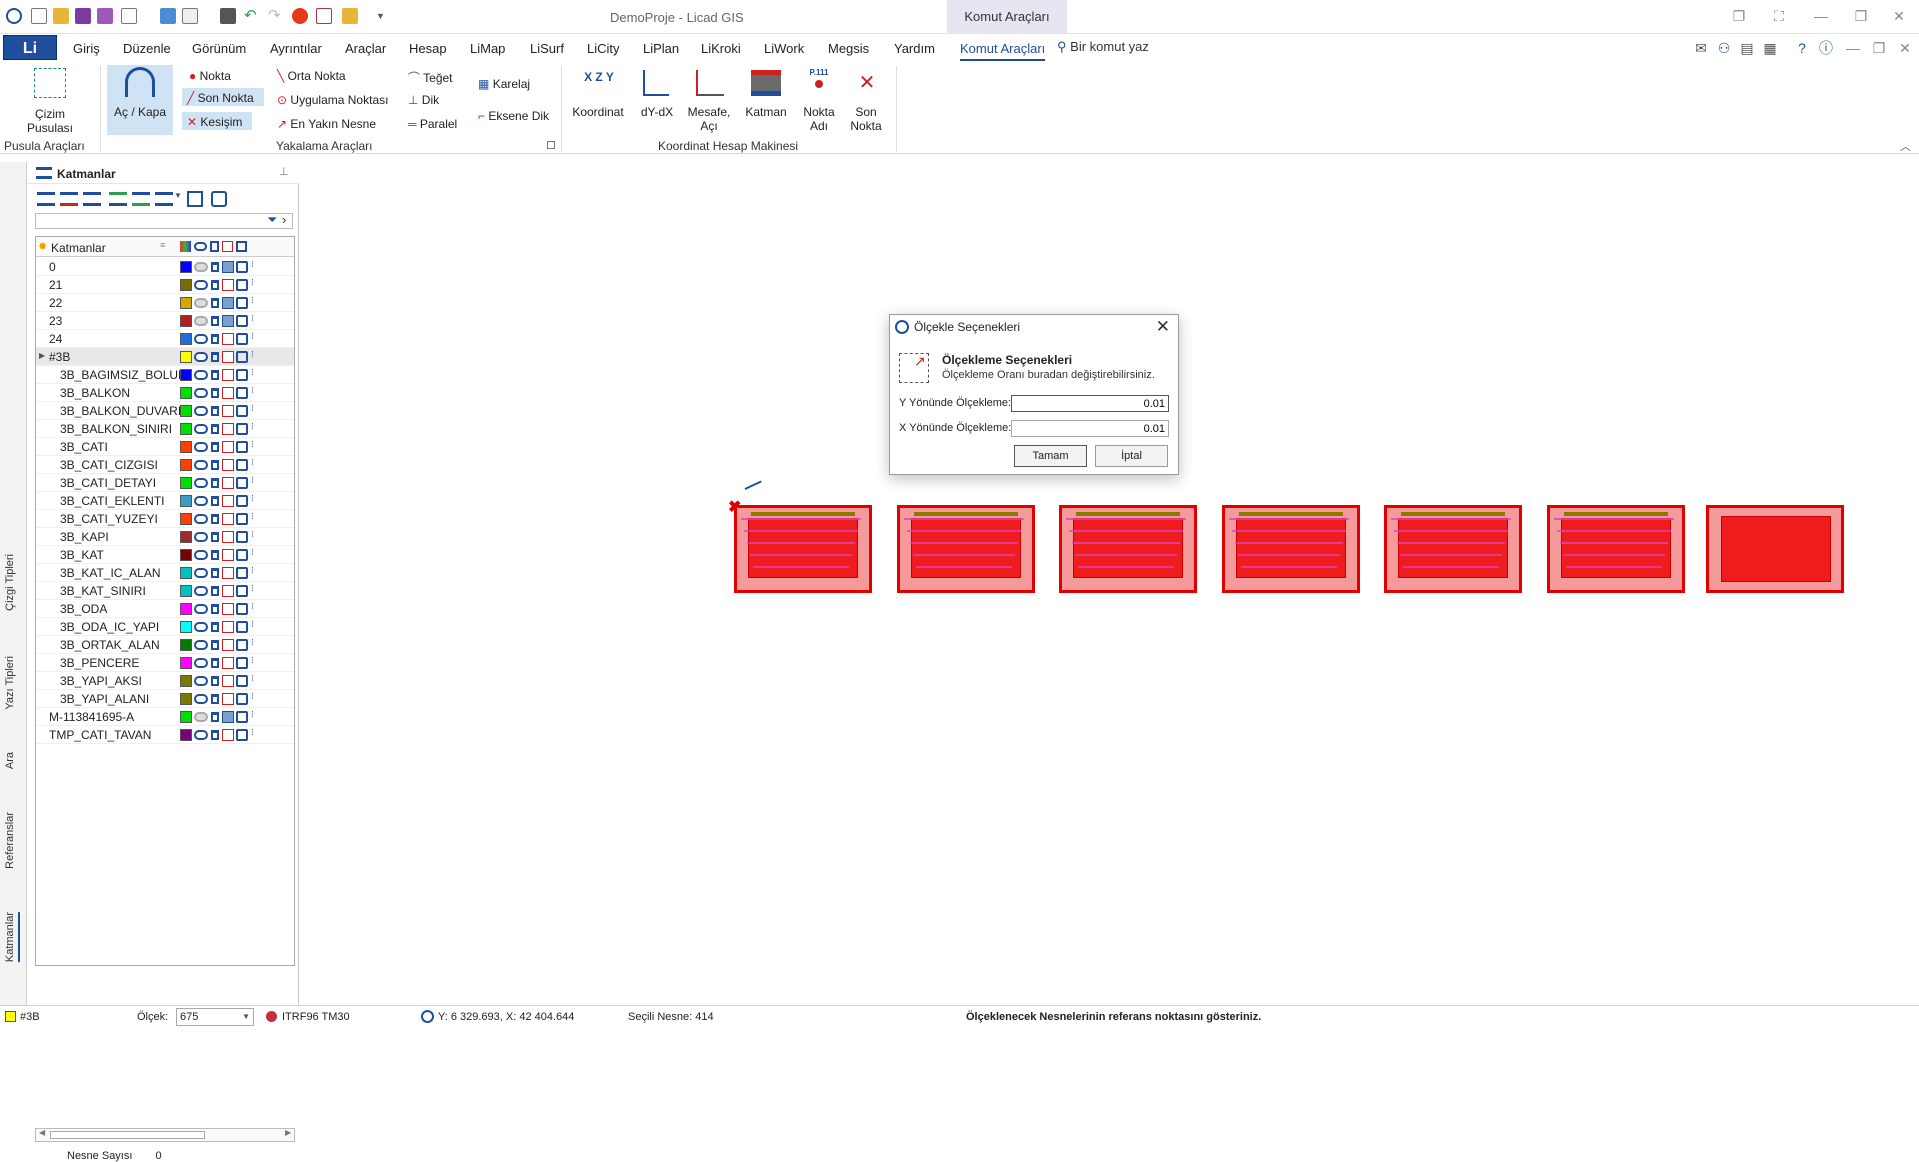  What do you see at coordinates (365, 48) in the screenshot?
I see `tab-araçlar: Araçlar` at bounding box center [365, 48].